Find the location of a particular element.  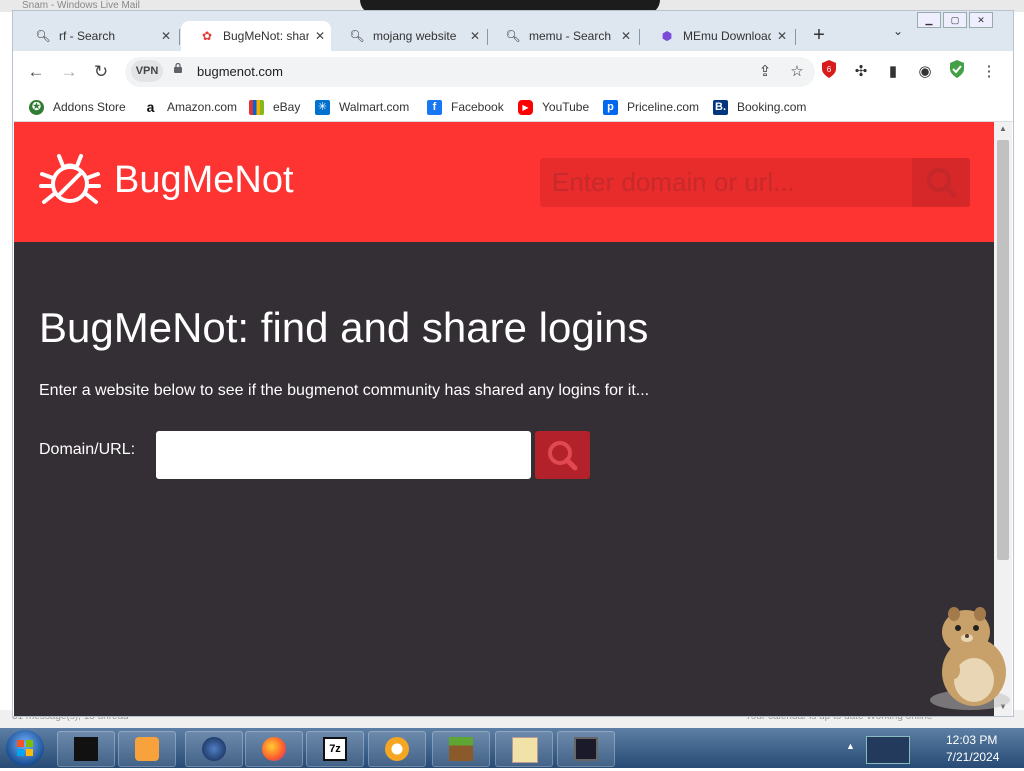

tab-memu-download: ⬢ MEmu Download ✕ is located at coordinates (717, 36).